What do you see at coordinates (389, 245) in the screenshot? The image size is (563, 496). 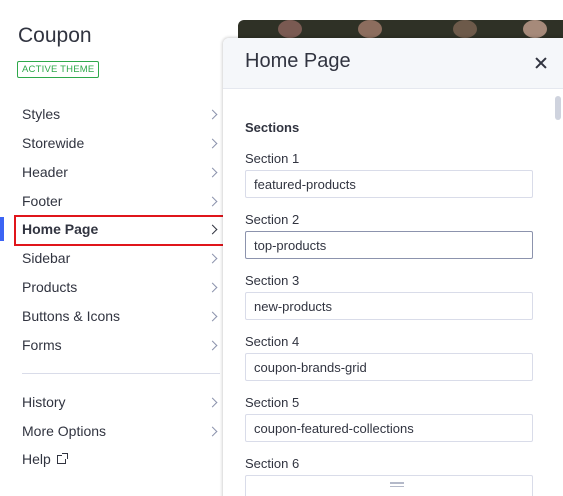 I see `section-2-input` at bounding box center [389, 245].